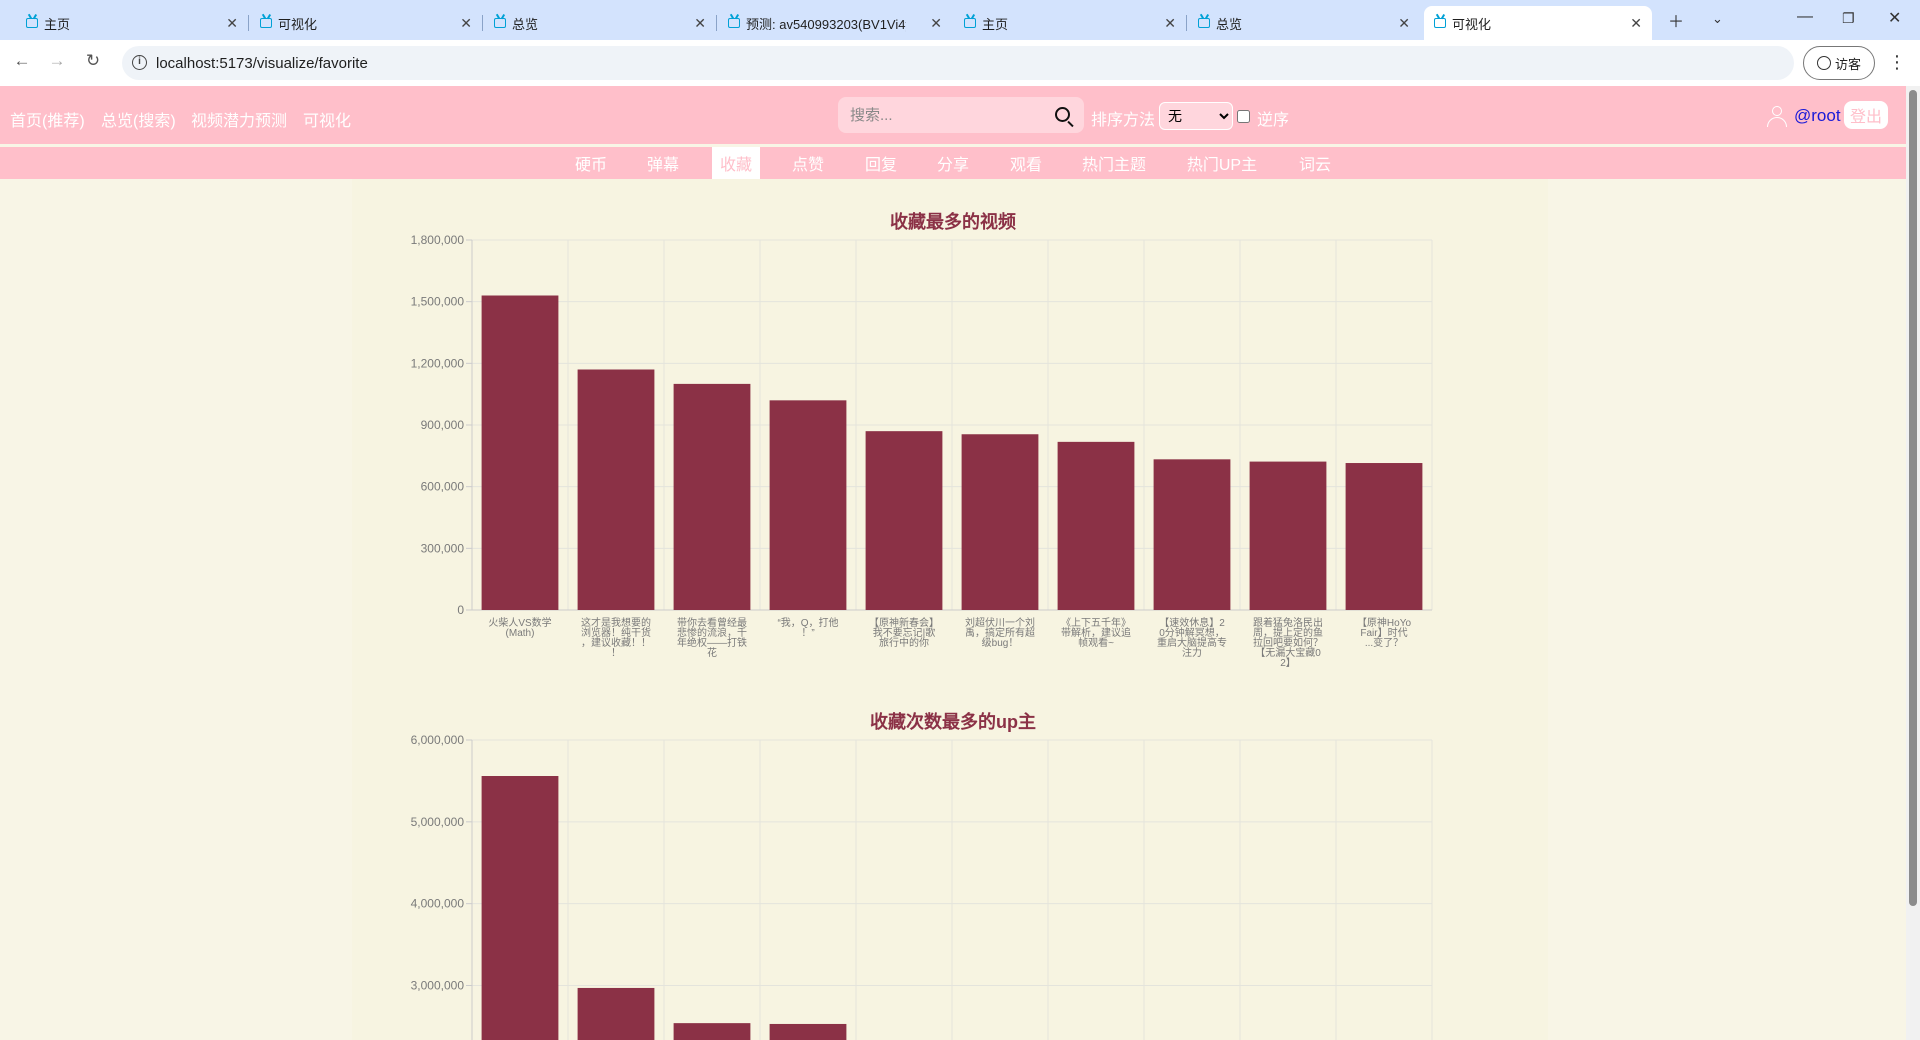 Image resolution: width=1920 pixels, height=1040 pixels. What do you see at coordinates (1913, 498) in the screenshot?
I see `scrollbar-thumb` at bounding box center [1913, 498].